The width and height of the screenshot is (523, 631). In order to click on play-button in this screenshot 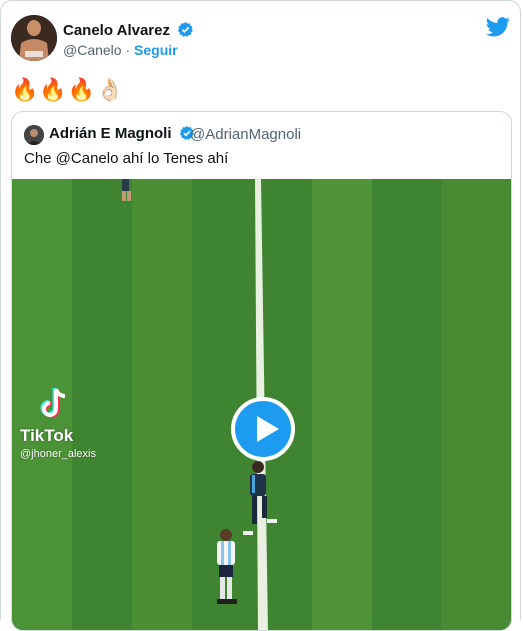, I will do `click(263, 429)`.